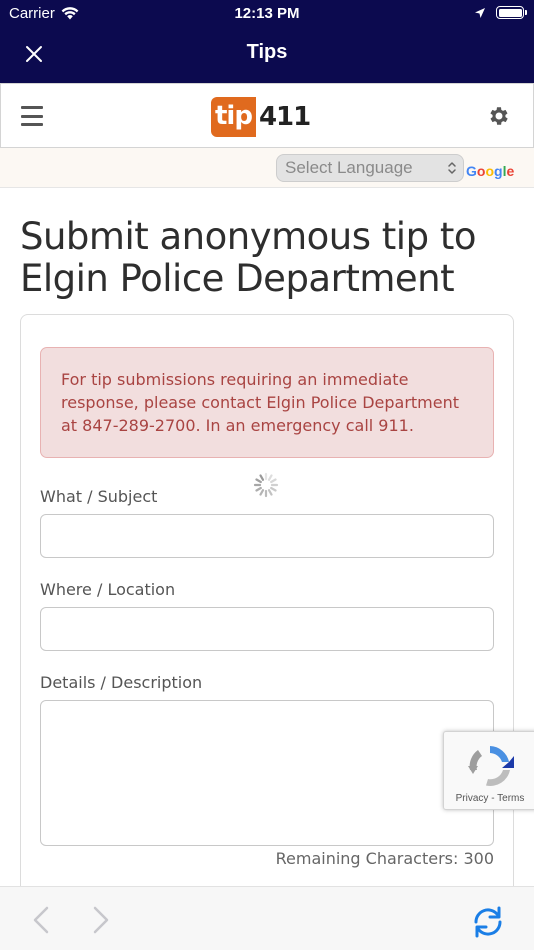 The image size is (534, 950). What do you see at coordinates (471, 171) in the screenshot?
I see `google-logo-letter: G` at bounding box center [471, 171].